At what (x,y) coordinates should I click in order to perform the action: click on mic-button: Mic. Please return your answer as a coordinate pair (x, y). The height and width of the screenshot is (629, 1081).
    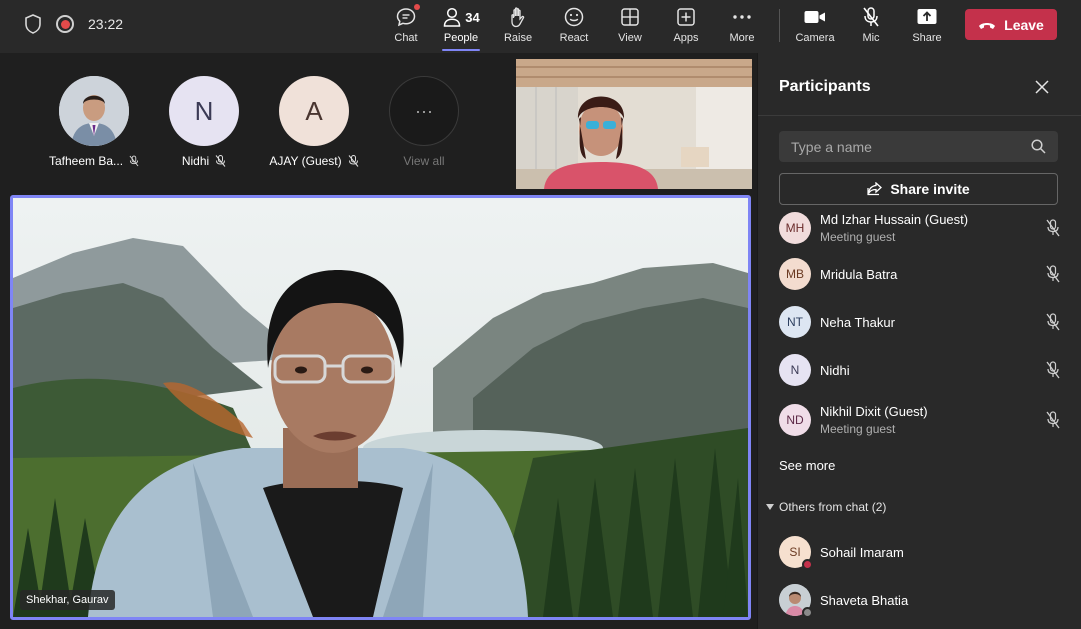
    Looking at the image, I should click on (871, 27).